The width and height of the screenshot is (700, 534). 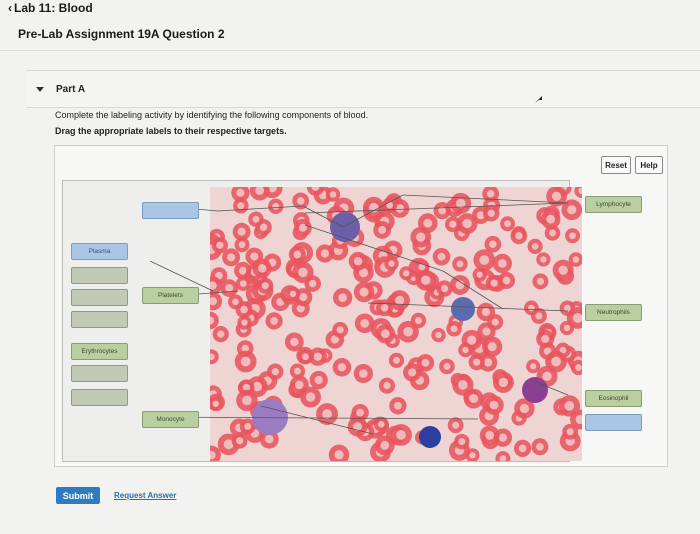 What do you see at coordinates (363, 89) in the screenshot?
I see `part-a-header: Part A` at bounding box center [363, 89].